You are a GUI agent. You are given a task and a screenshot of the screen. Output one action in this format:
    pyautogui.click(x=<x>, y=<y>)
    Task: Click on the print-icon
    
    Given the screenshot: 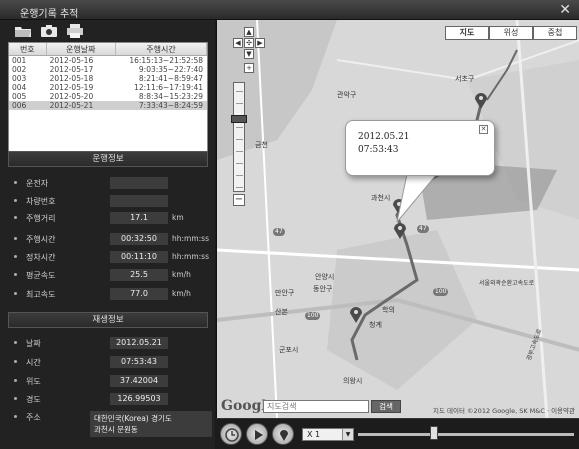 What is the action you would take?
    pyautogui.click(x=75, y=31)
    